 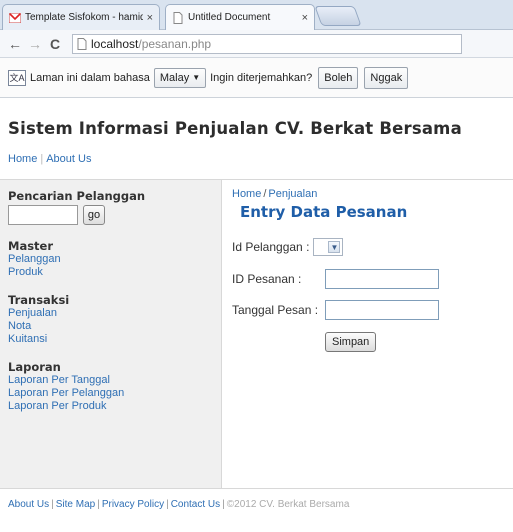 I want to click on tanggal-pesan-label: Tanggal Pesan :, so click(x=275, y=310).